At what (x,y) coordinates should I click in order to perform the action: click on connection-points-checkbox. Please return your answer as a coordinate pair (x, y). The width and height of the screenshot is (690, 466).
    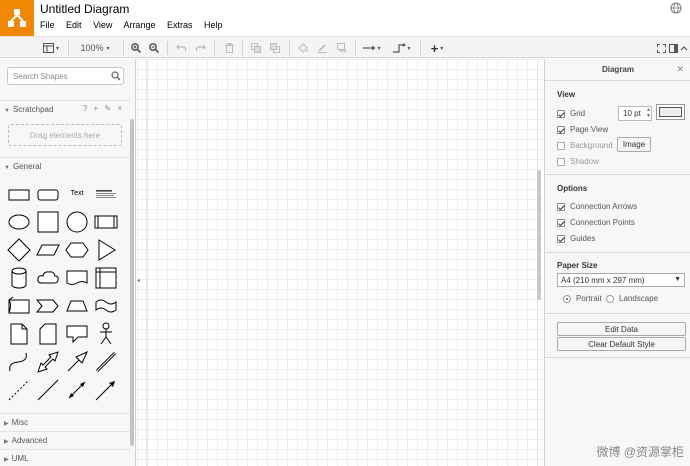
    Looking at the image, I should click on (561, 222).